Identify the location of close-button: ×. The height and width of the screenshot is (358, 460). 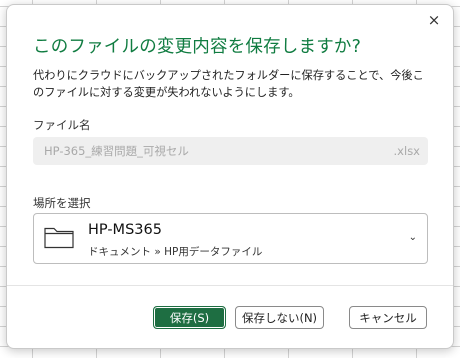
(434, 20).